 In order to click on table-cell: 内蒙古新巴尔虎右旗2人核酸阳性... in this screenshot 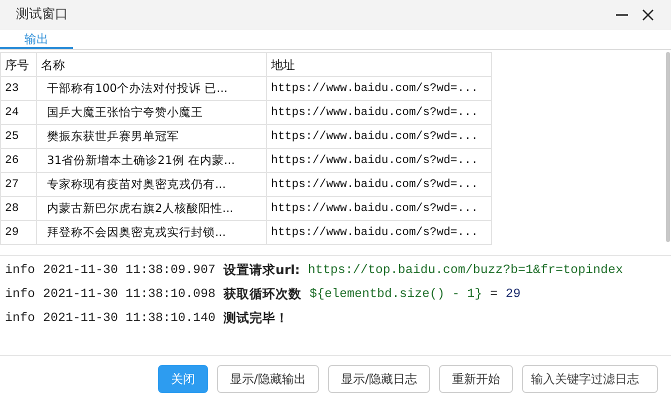, I will do `click(151, 208)`.